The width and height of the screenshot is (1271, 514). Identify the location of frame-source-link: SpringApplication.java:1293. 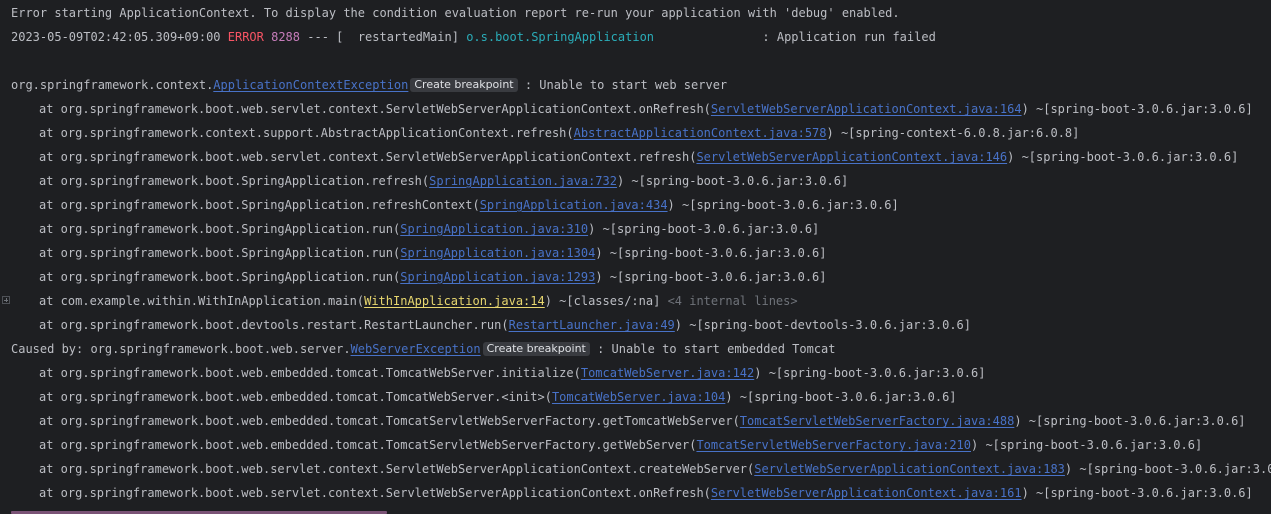
(497, 277).